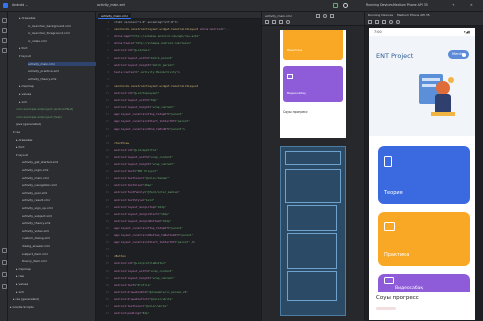  I want to click on project-tree-item: ic_video.xml, so click(62, 41).